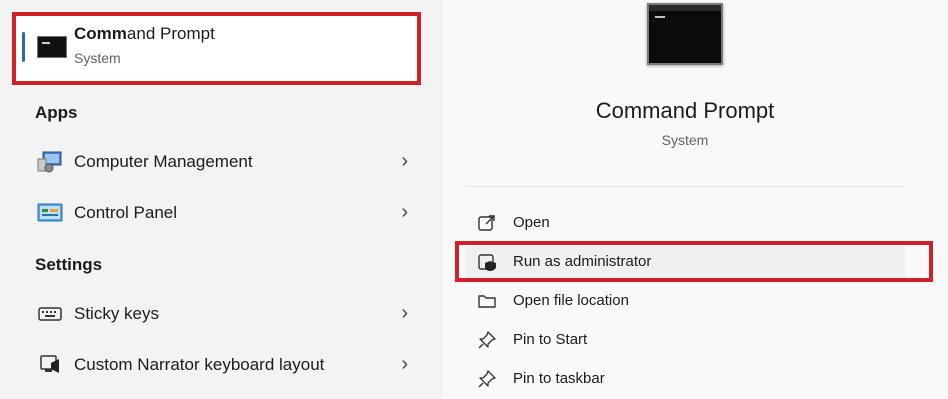  What do you see at coordinates (559, 378) in the screenshot?
I see `action-label: Pin to taskbar` at bounding box center [559, 378].